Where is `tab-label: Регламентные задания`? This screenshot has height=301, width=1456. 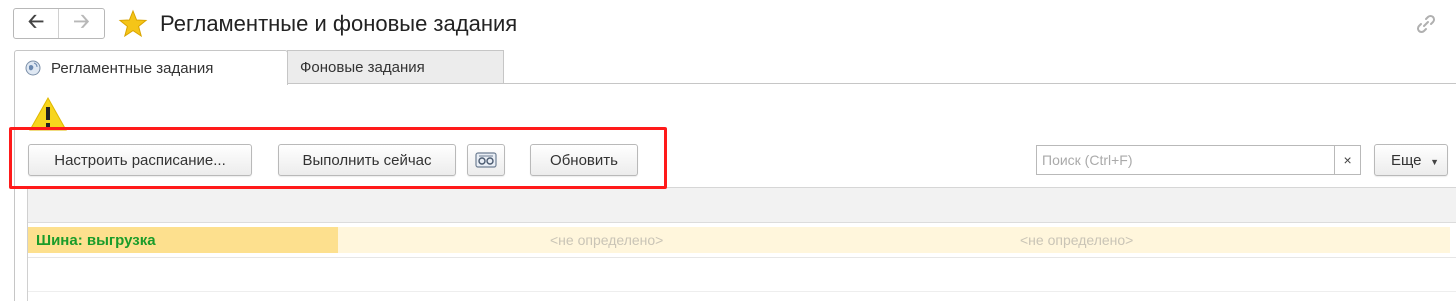 tab-label: Регламентные задания is located at coordinates (132, 68).